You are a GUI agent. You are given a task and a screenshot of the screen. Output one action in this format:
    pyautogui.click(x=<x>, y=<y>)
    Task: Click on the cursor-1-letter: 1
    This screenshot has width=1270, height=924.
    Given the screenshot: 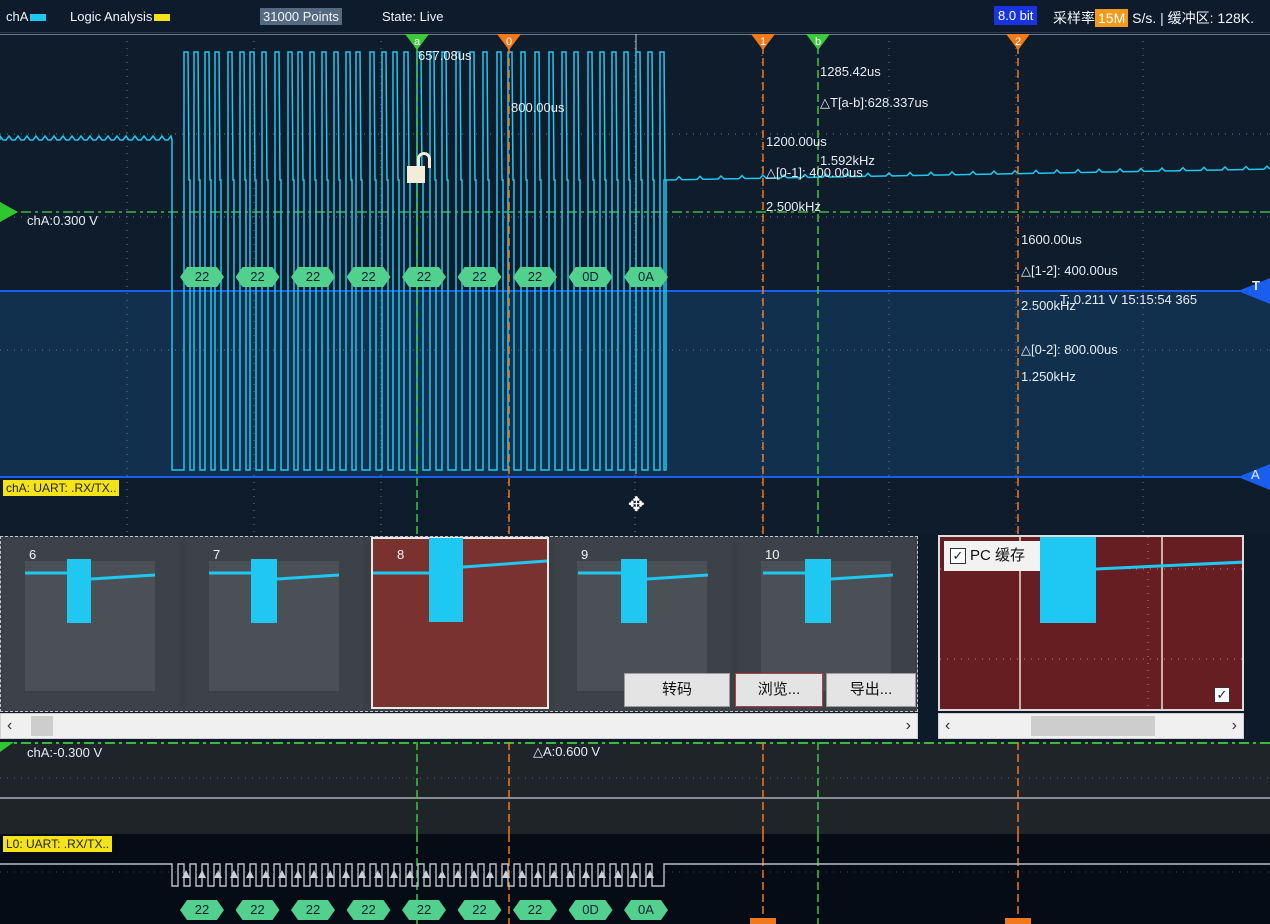 What is the action you would take?
    pyautogui.click(x=763, y=42)
    